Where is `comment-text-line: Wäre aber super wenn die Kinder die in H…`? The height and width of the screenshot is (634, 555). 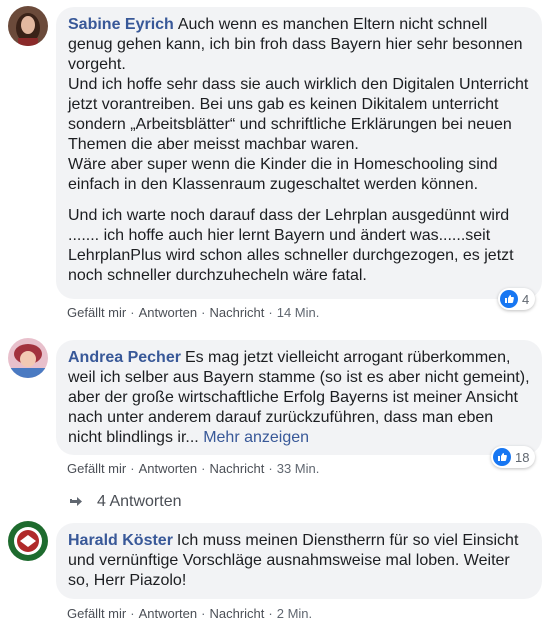
comment-text-line: Wäre aber super wenn die Kinder die in H… is located at coordinates (283, 174).